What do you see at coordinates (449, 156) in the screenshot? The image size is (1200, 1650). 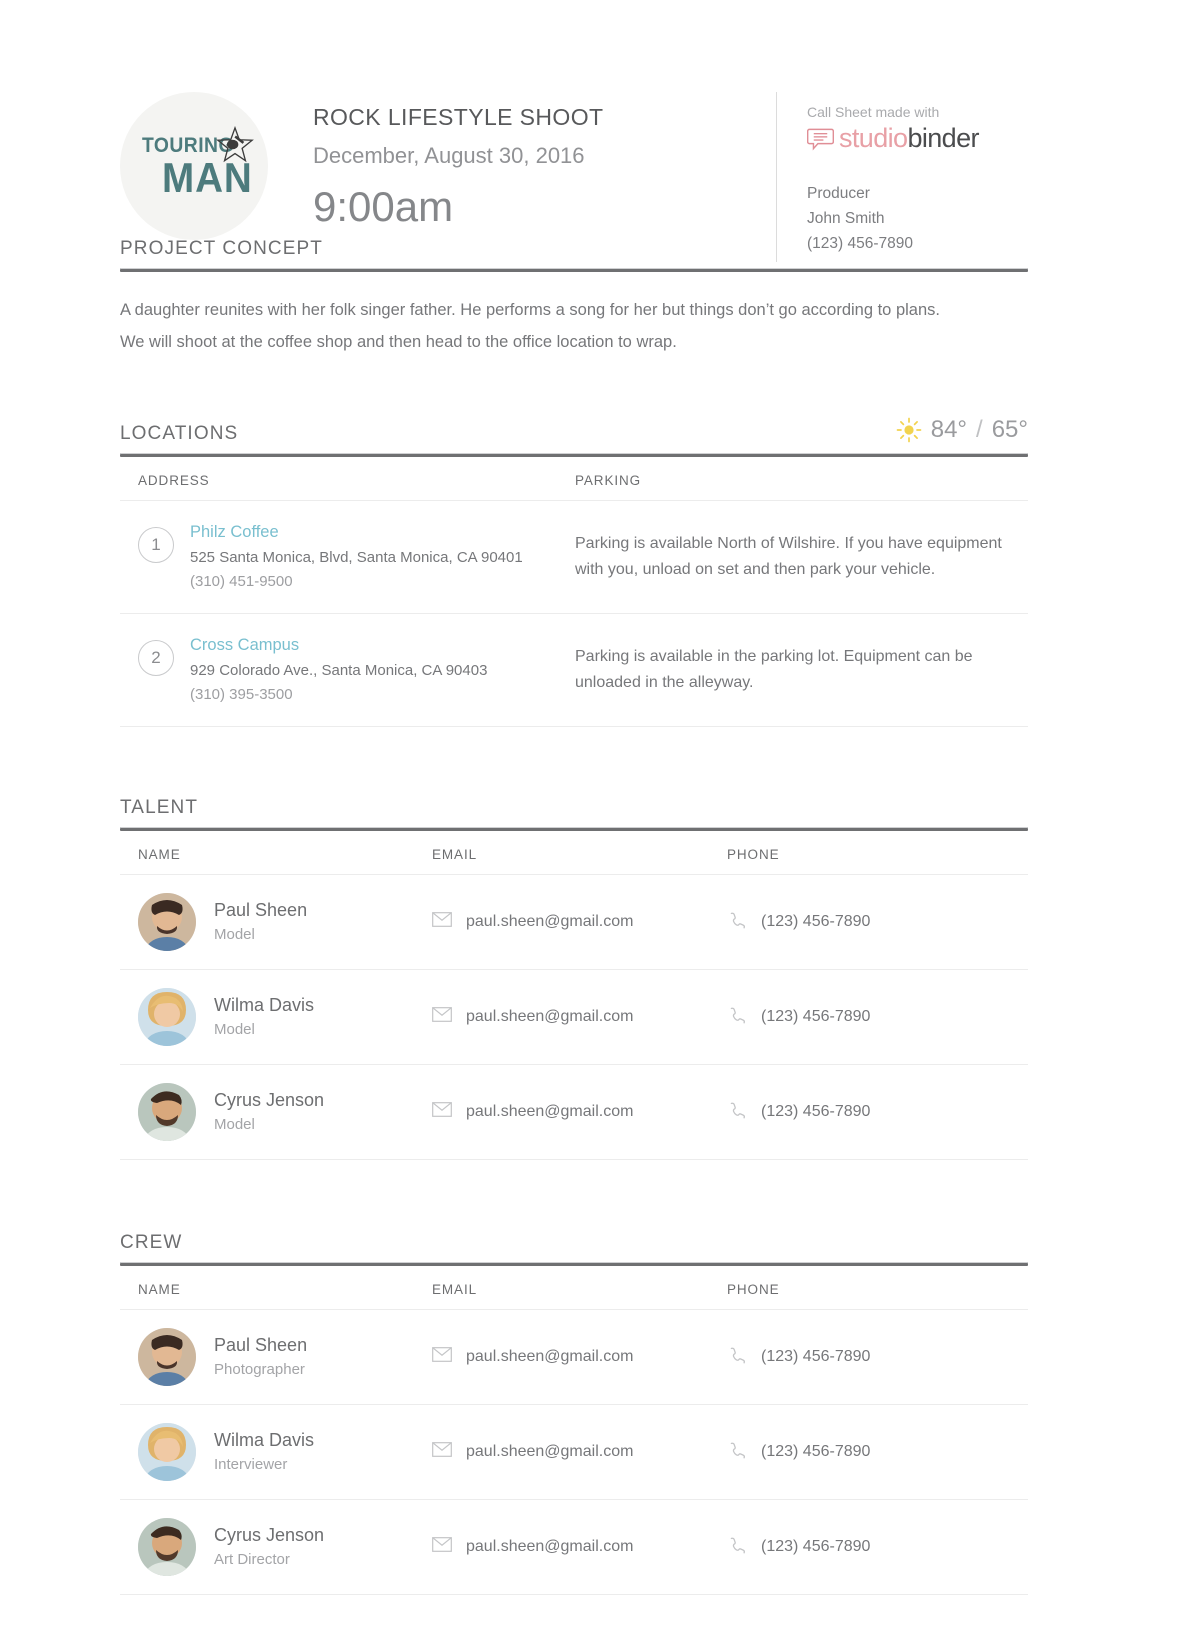 I see `shoot-date: December, August 30, 2016` at bounding box center [449, 156].